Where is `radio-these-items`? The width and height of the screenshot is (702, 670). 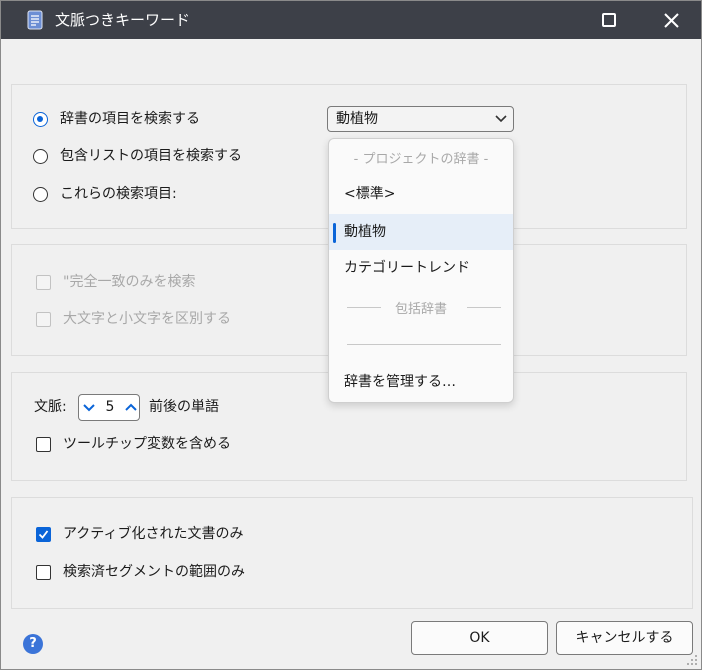
radio-these-items is located at coordinates (40, 194).